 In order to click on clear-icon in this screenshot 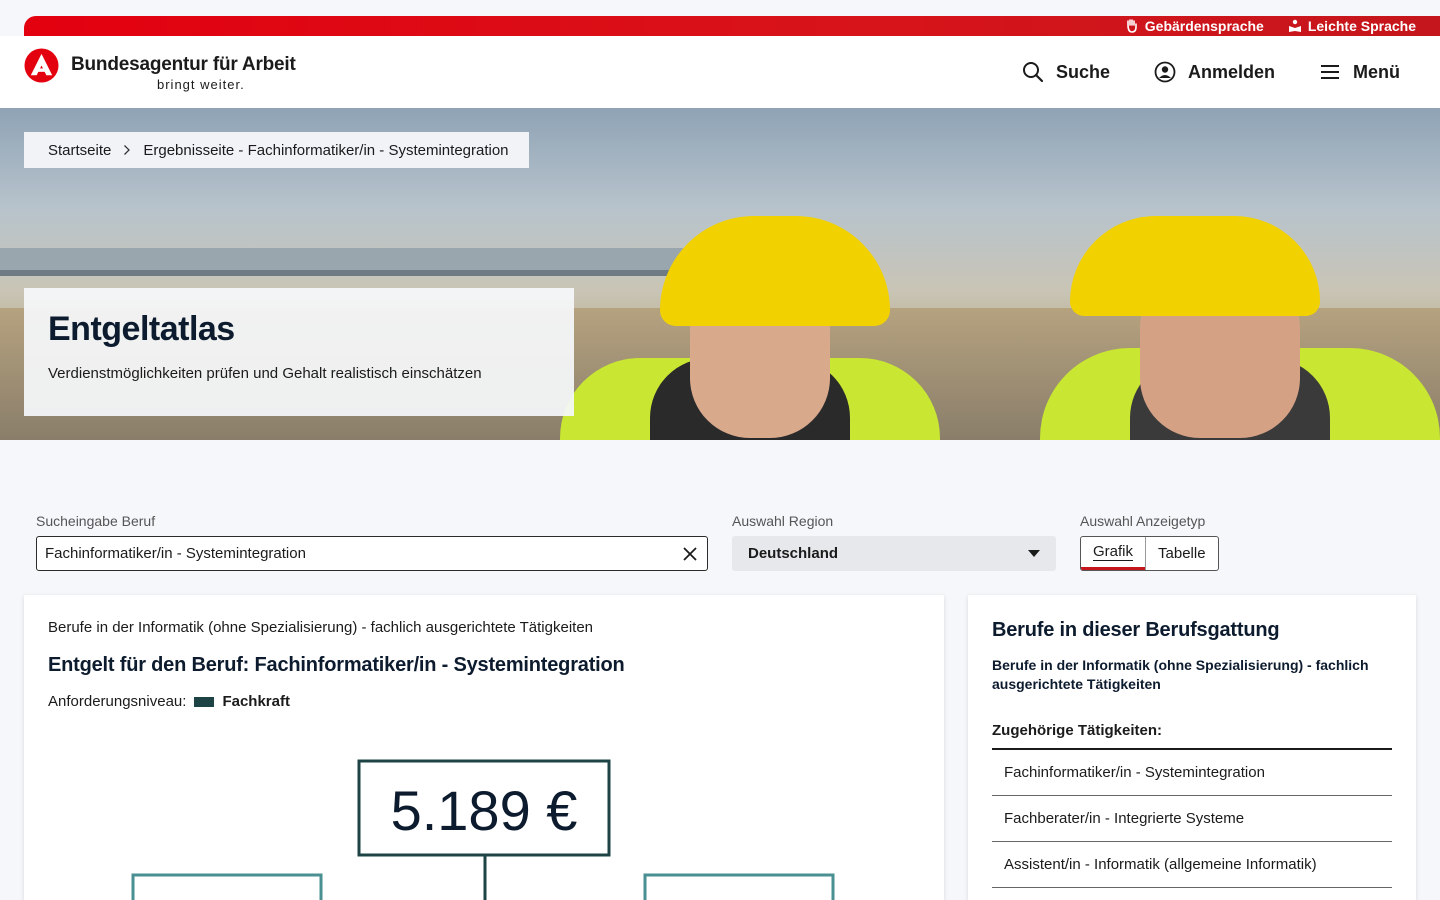, I will do `click(690, 554)`.